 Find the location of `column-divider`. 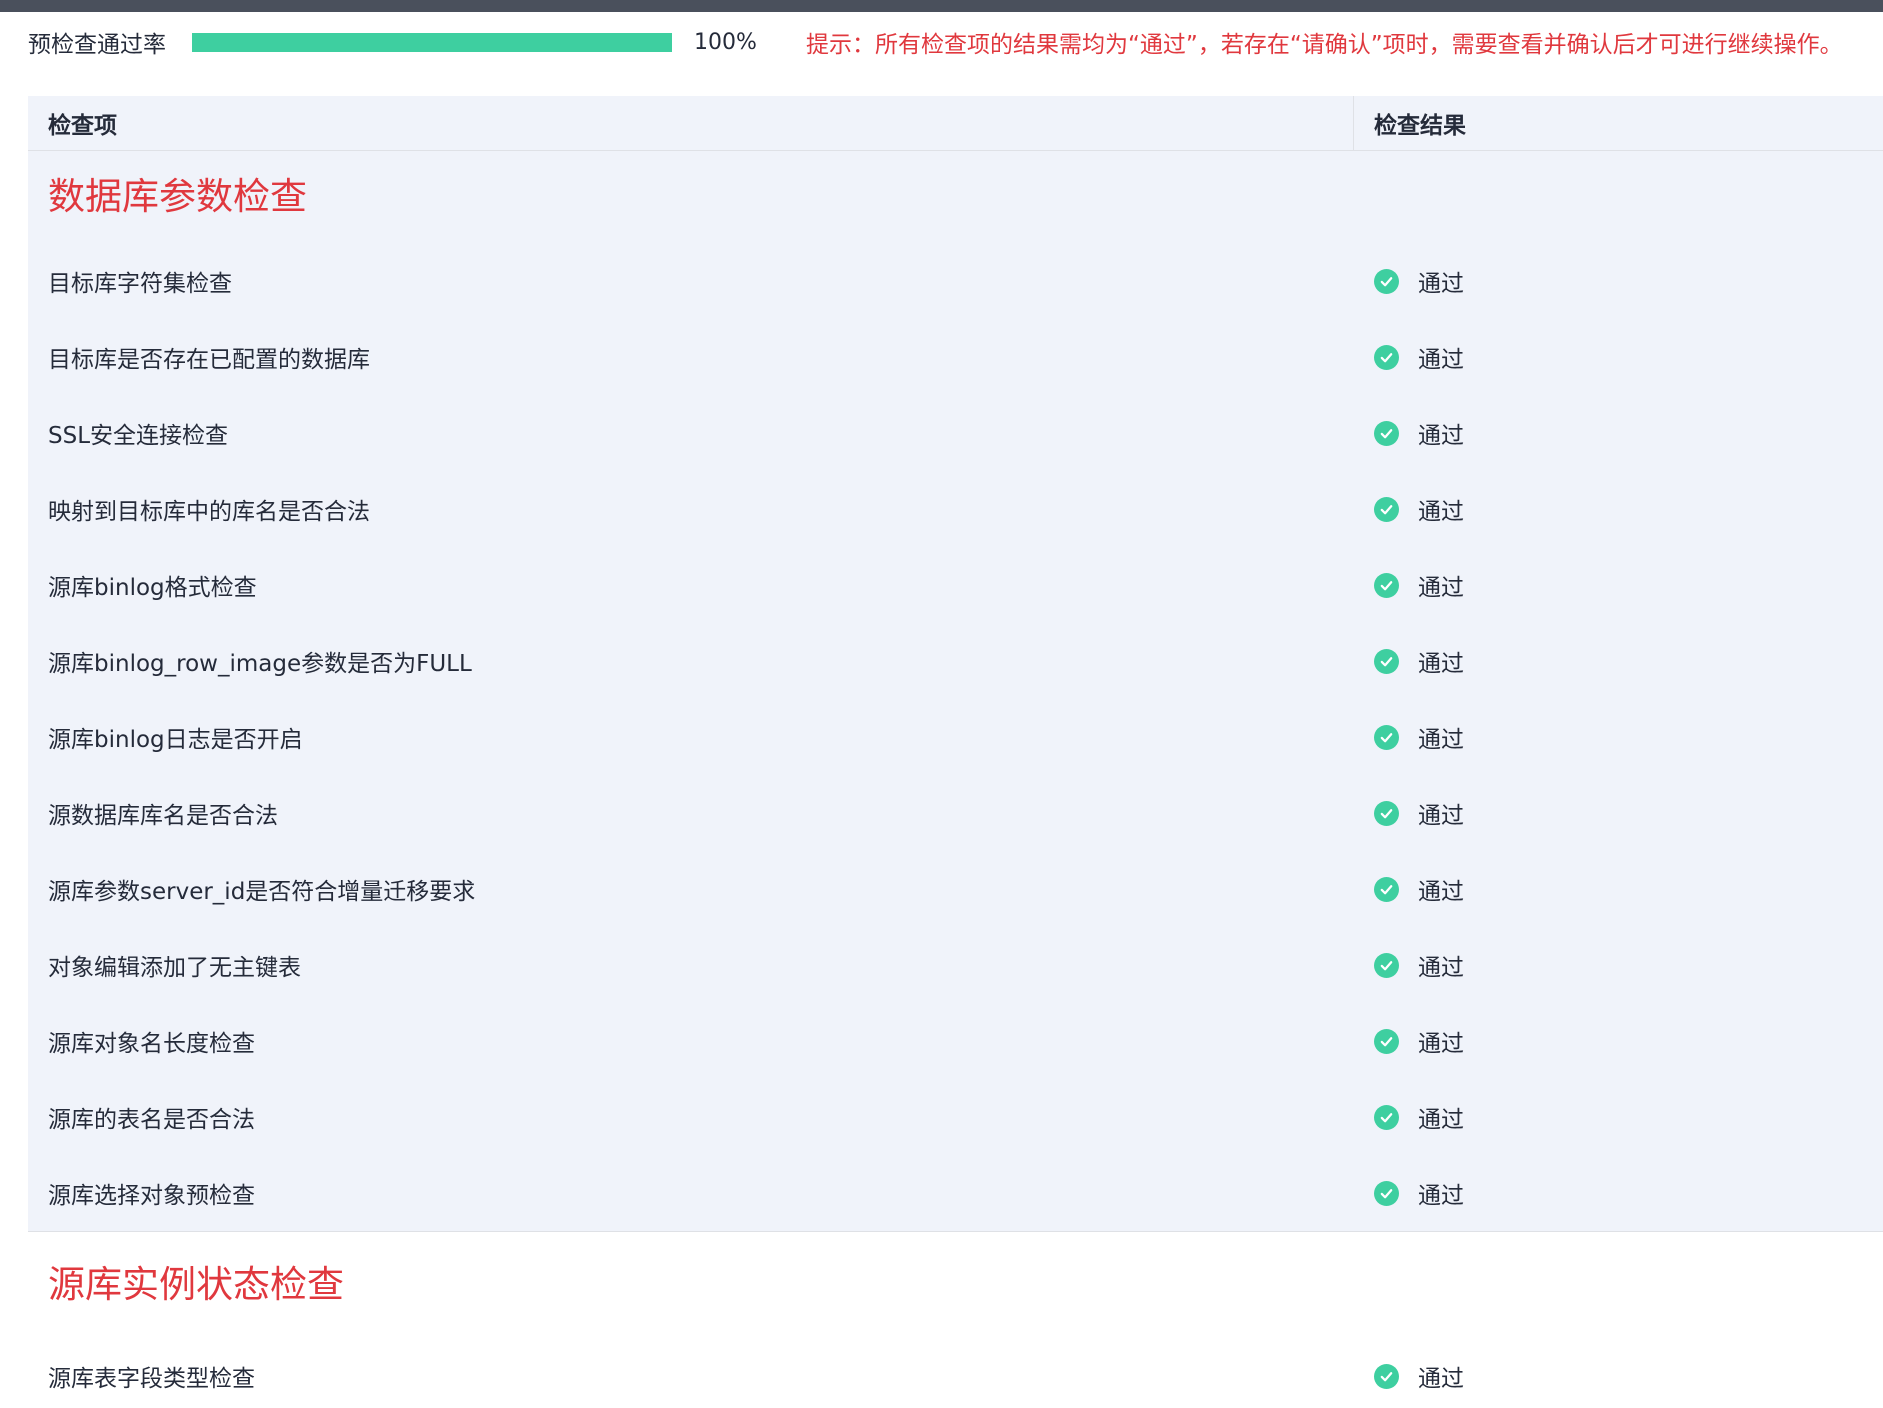

column-divider is located at coordinates (1353, 123).